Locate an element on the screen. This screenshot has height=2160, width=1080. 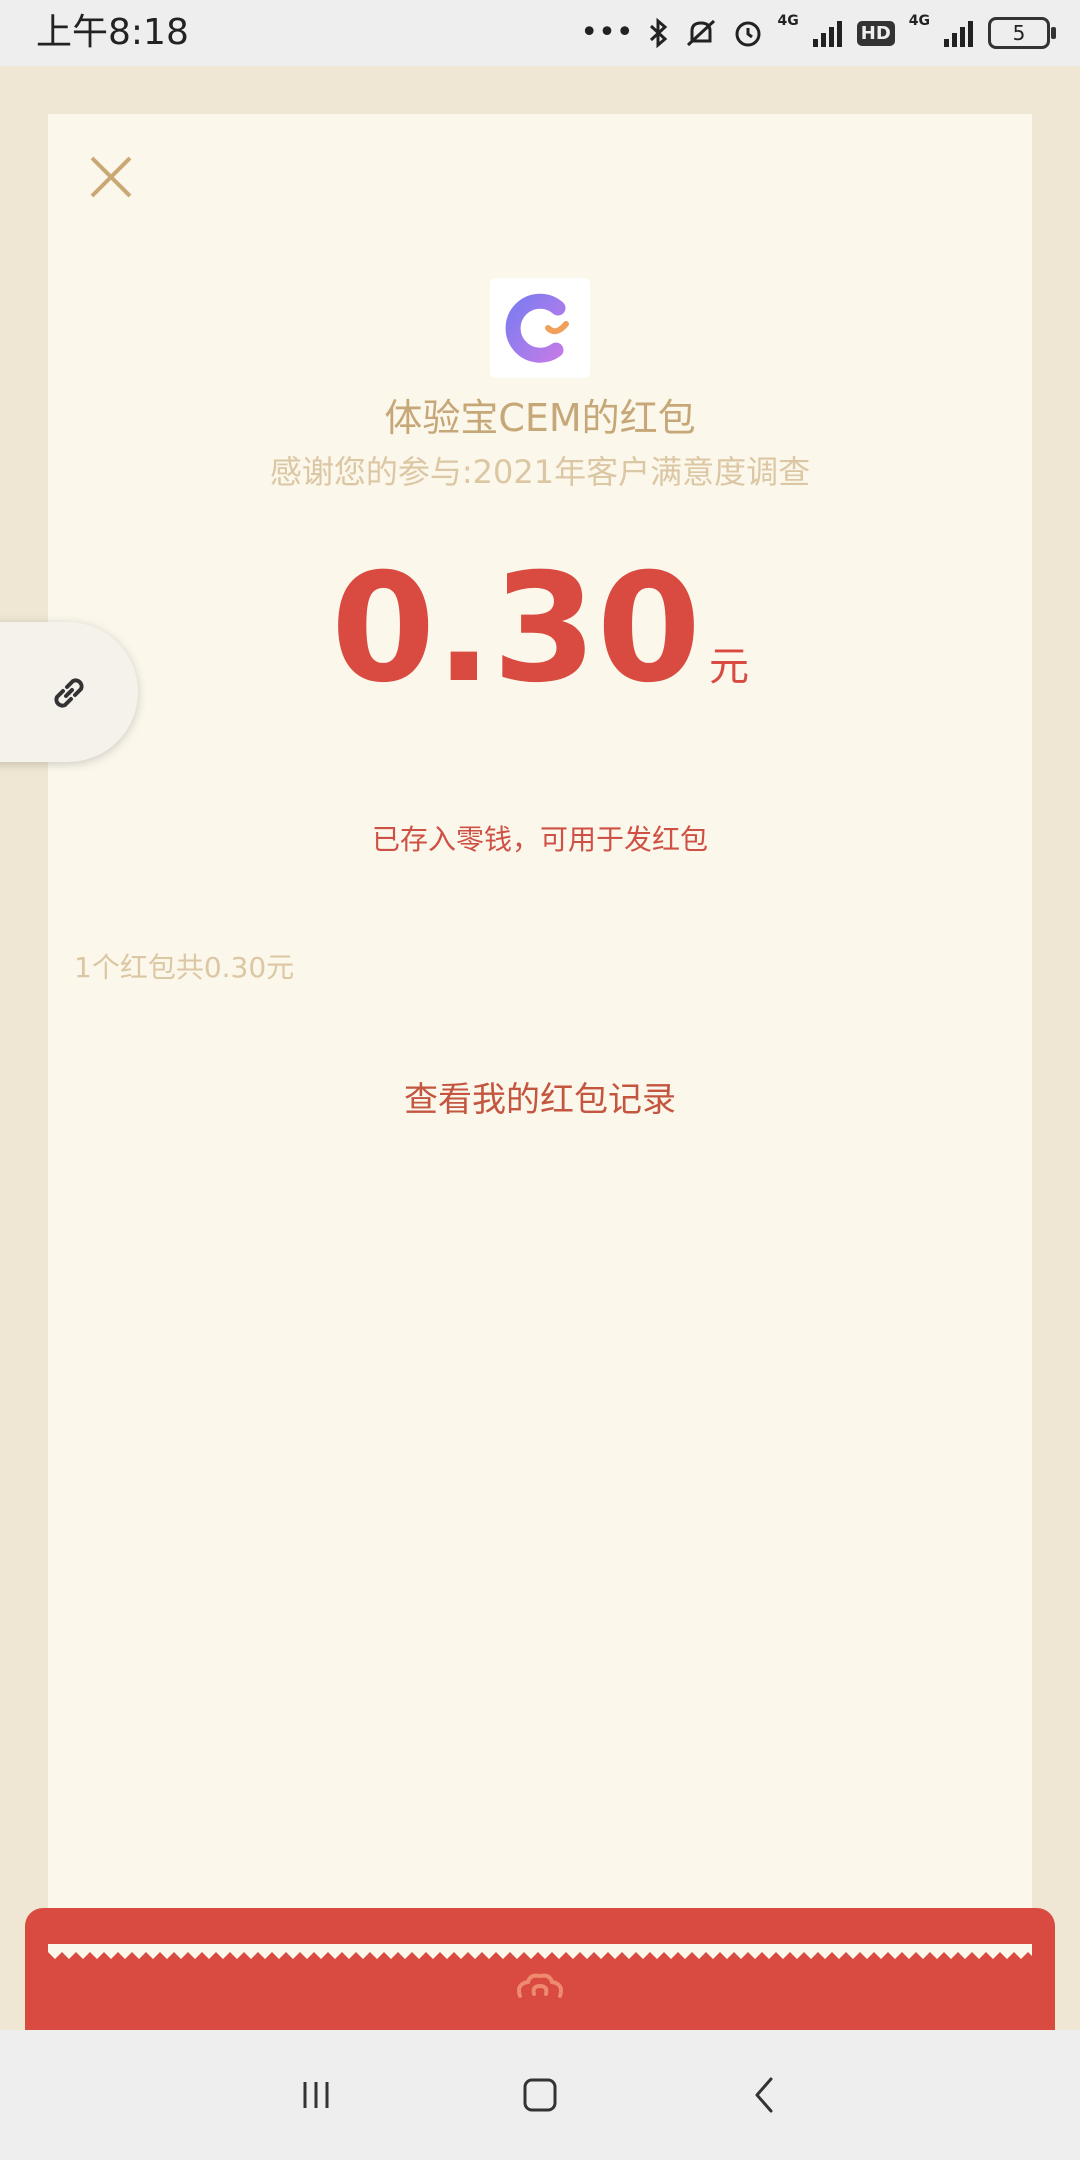
stored-note: 已存入零钱，可用于发红包 is located at coordinates (539, 839).